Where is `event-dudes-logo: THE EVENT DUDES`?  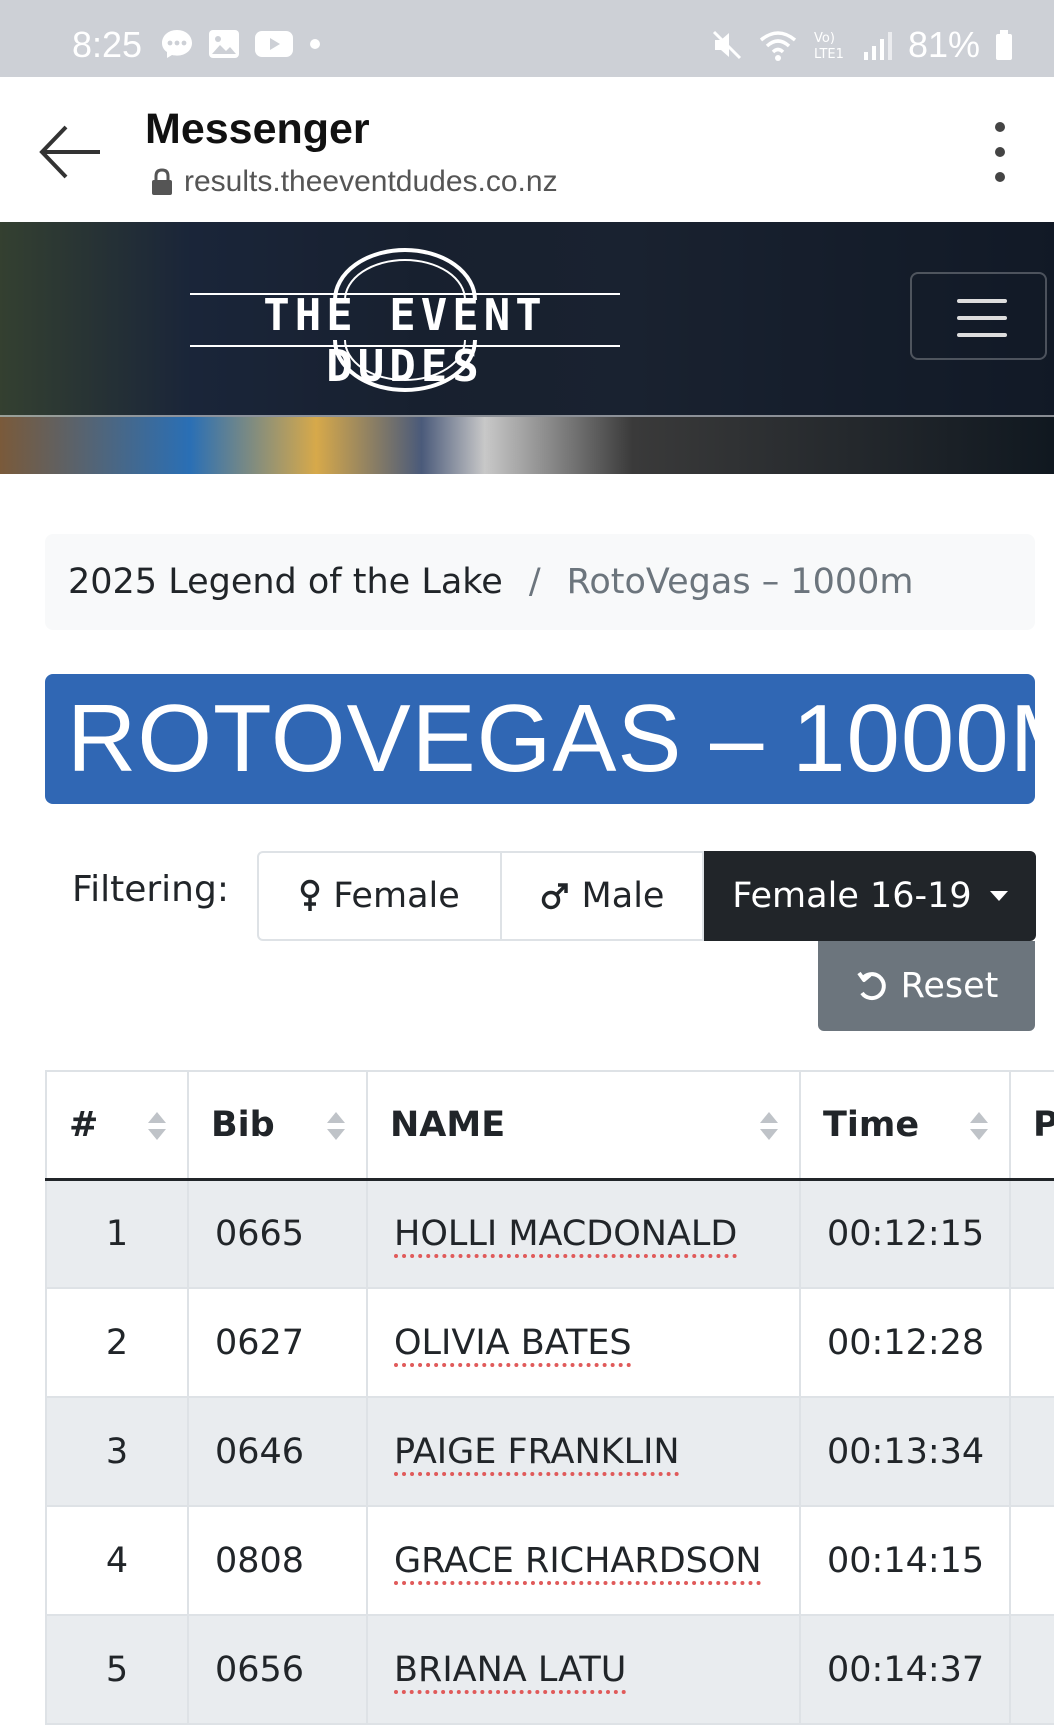 event-dudes-logo: THE EVENT DUDES is located at coordinates (405, 317).